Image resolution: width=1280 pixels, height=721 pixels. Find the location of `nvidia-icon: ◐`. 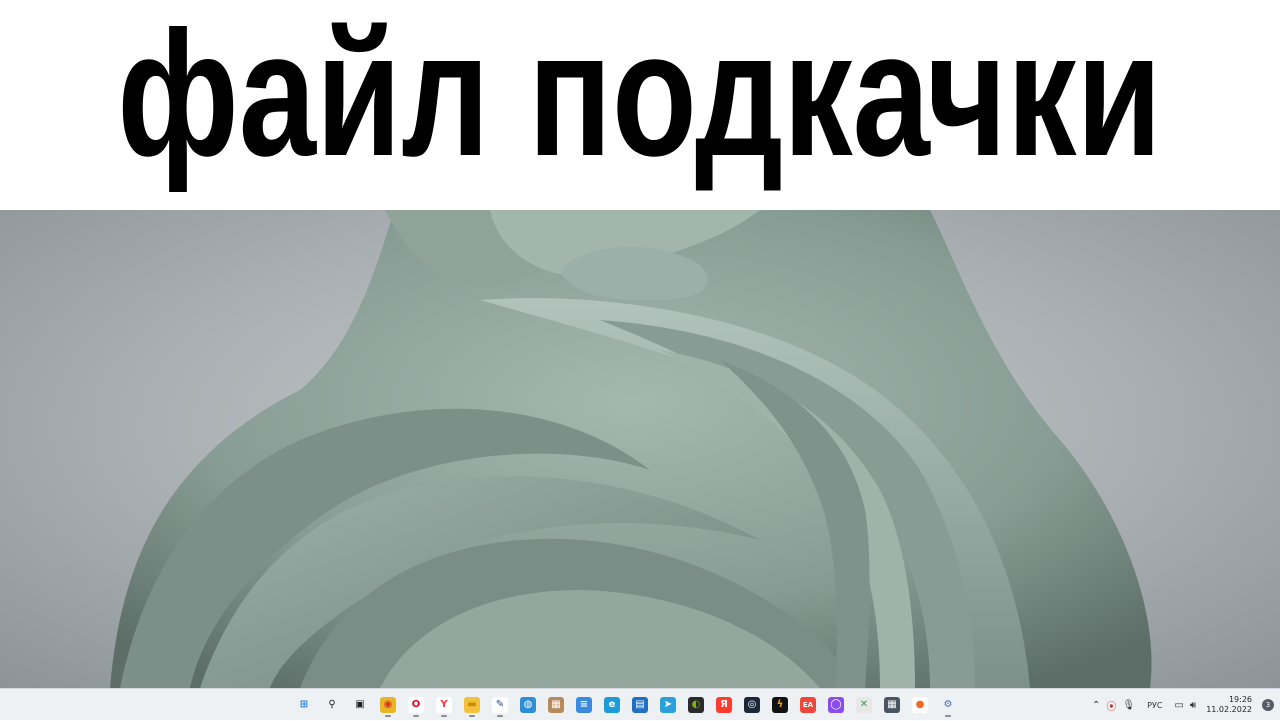

nvidia-icon: ◐ is located at coordinates (696, 705).